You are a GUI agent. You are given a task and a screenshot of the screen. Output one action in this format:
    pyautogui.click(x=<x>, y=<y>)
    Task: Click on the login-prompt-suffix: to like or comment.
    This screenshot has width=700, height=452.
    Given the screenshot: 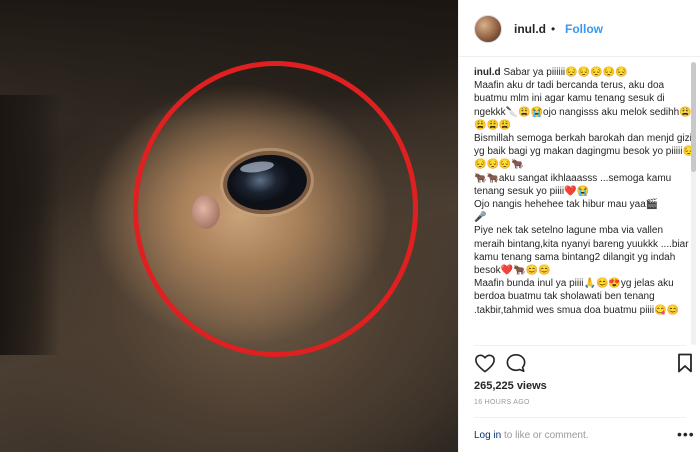 What is the action you would take?
    pyautogui.click(x=546, y=435)
    